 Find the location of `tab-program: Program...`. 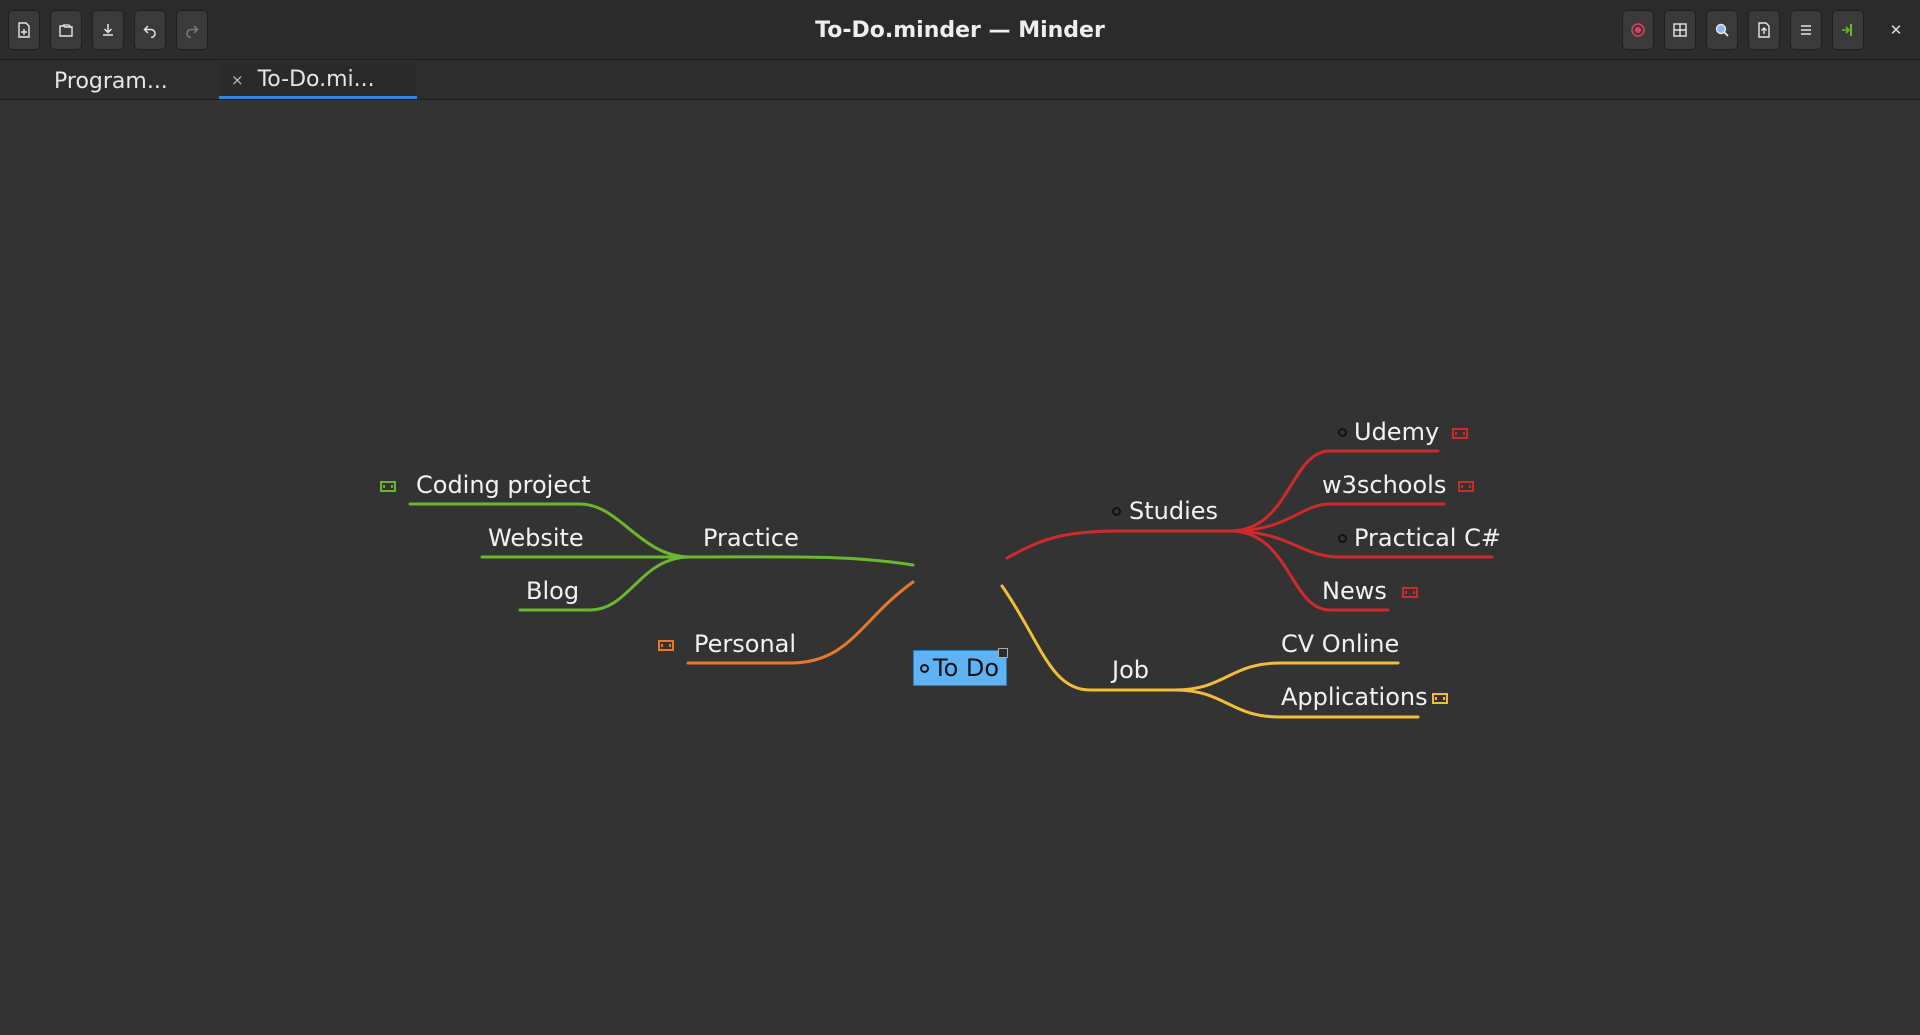

tab-program: Program... is located at coordinates (108, 81).